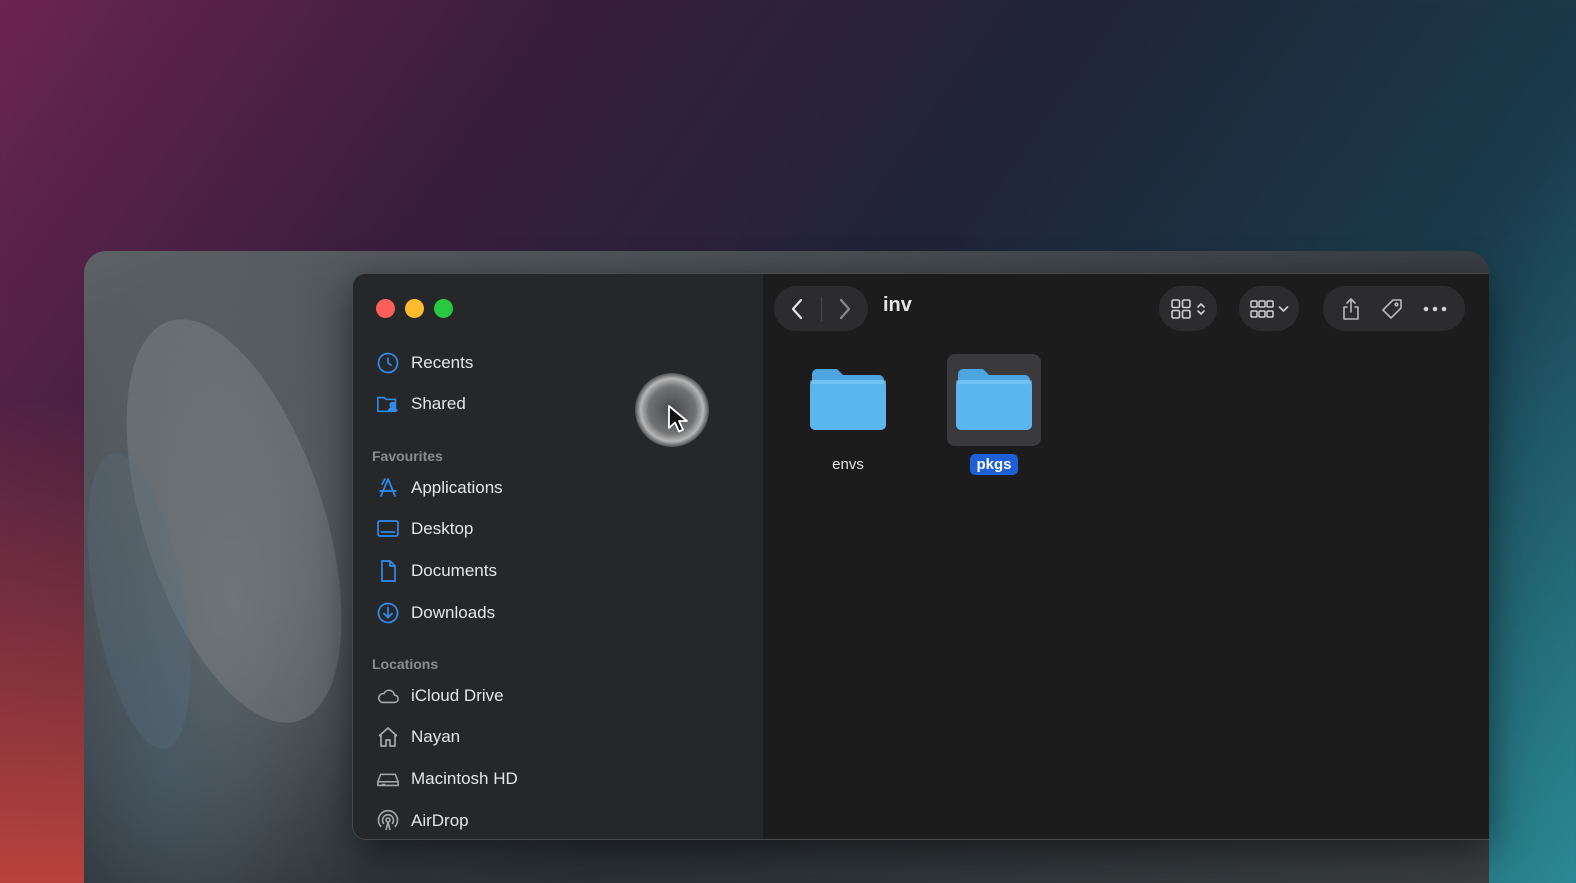  What do you see at coordinates (1435, 309) in the screenshot?
I see `more-options-icon` at bounding box center [1435, 309].